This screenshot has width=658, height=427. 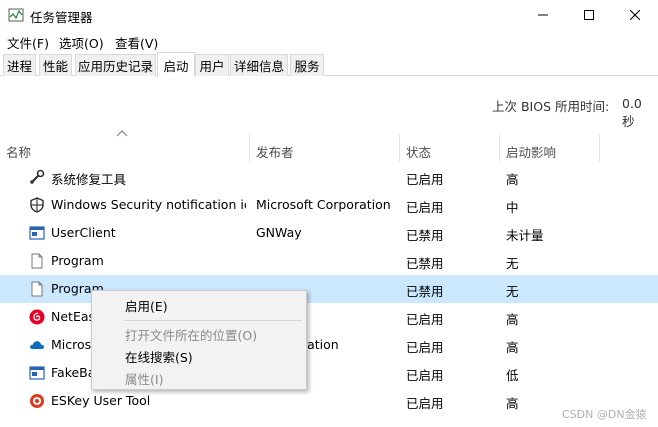 I want to click on minimize-icon, so click(x=543, y=15).